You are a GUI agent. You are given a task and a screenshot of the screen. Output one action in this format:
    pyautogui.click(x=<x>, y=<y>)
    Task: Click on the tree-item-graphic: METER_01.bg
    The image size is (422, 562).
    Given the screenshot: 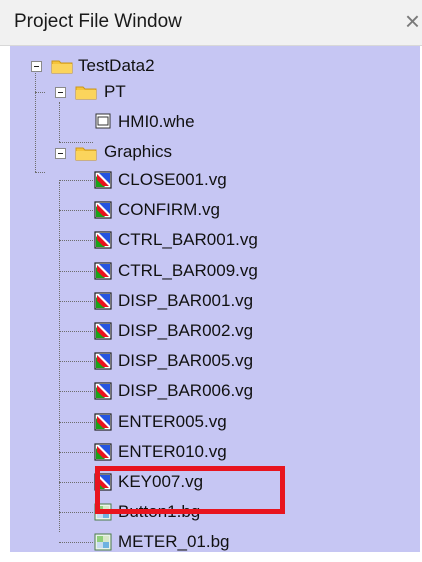 What is the action you would take?
    pyautogui.click(x=174, y=542)
    